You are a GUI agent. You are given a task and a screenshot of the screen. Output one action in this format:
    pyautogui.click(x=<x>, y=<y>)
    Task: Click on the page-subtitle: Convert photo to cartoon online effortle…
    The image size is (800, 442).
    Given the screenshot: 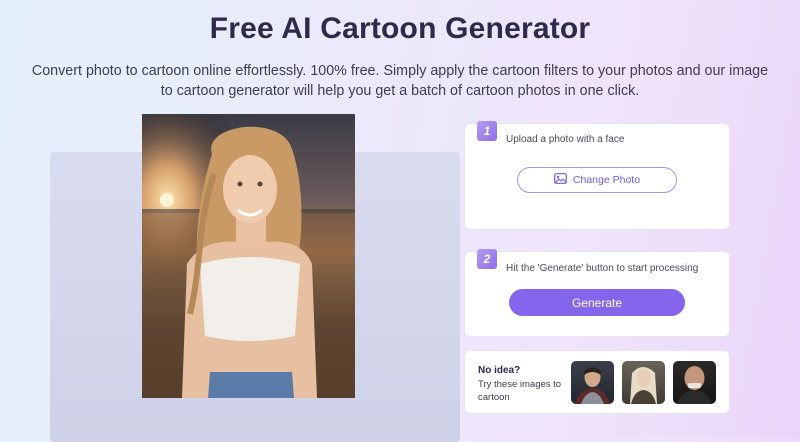 What is the action you would take?
    pyautogui.click(x=400, y=81)
    